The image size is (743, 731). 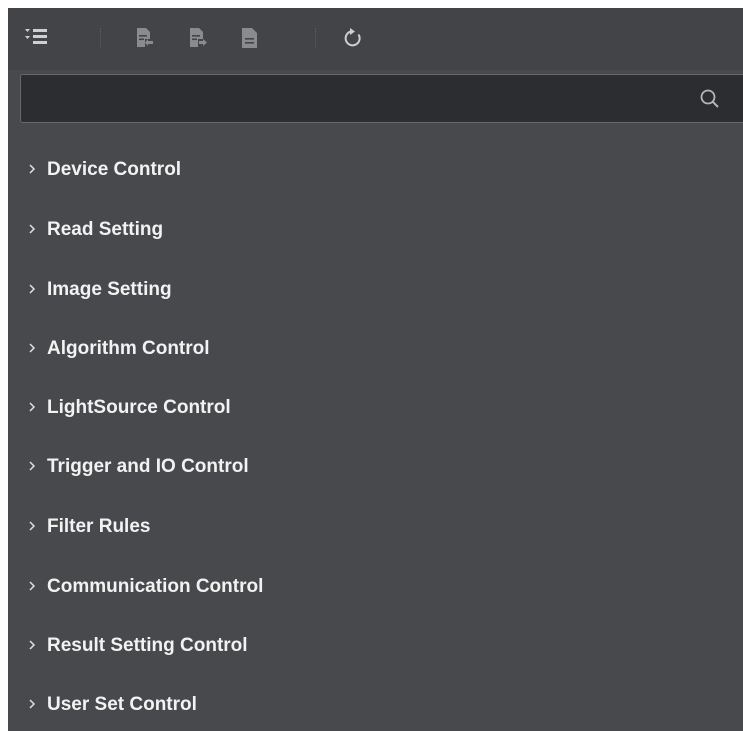 I want to click on tree-item-user-set-control: User Set Control, so click(x=375, y=705).